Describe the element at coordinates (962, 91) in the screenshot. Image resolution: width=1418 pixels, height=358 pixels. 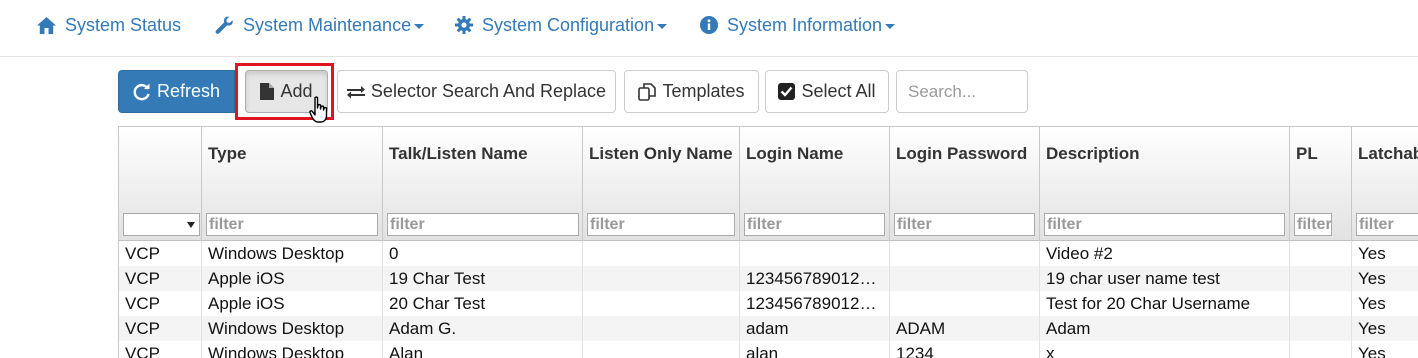
I see `search-input` at that location.